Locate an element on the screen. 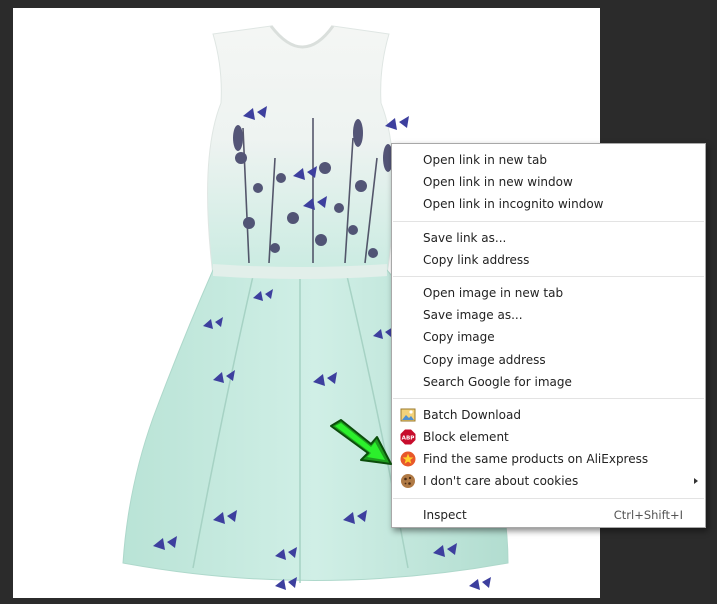 The height and width of the screenshot is (604, 717). menu-item-label: Copy image address is located at coordinates (484, 359).